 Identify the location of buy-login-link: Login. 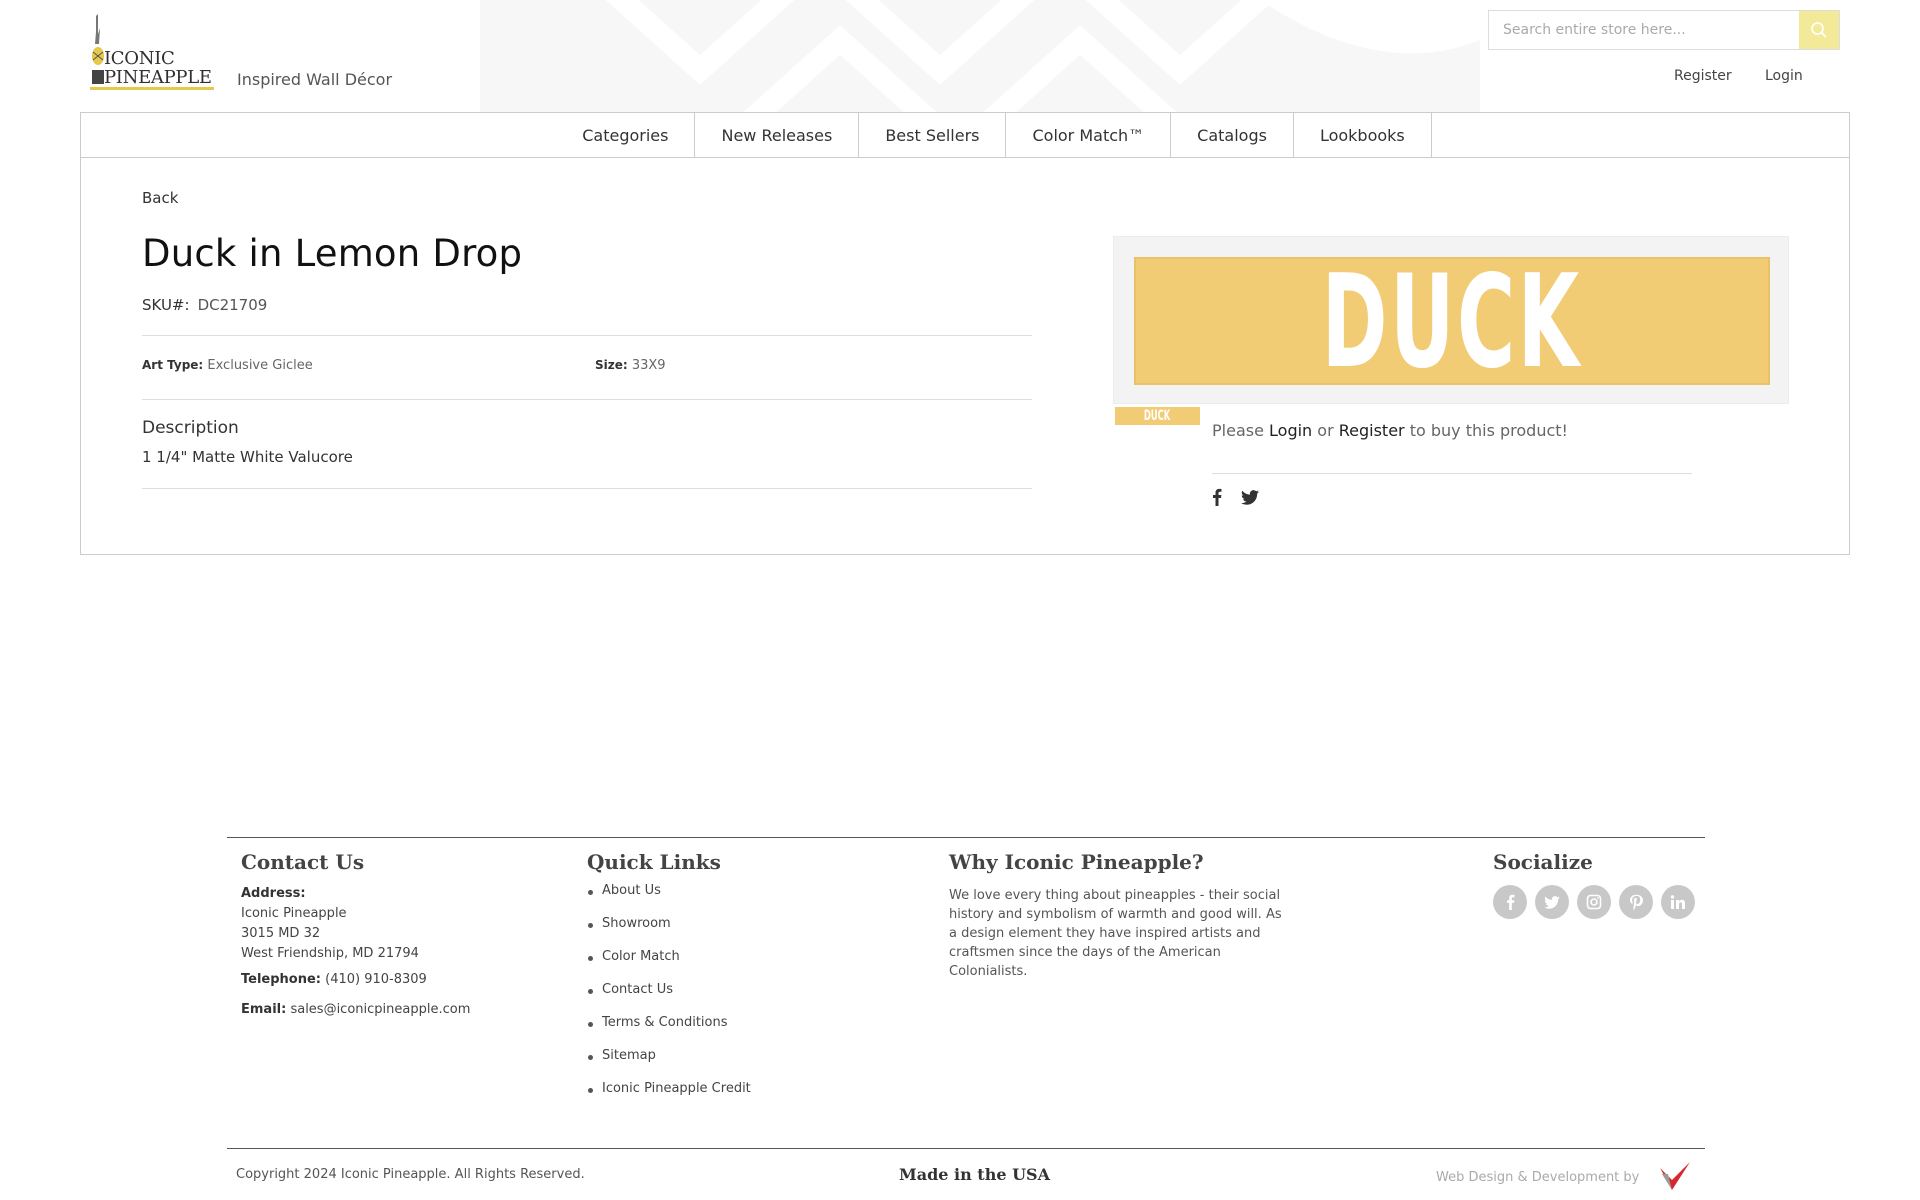
(1290, 430).